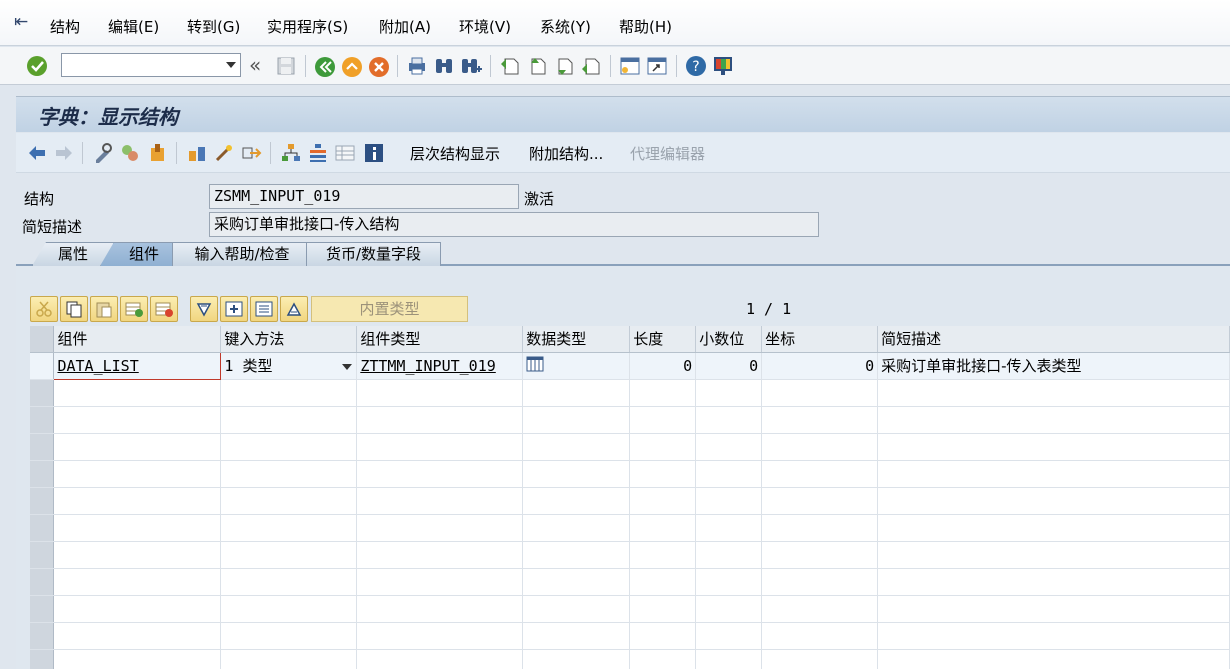 Image resolution: width=1230 pixels, height=669 pixels. I want to click on menu-structure: 结构, so click(65, 27).